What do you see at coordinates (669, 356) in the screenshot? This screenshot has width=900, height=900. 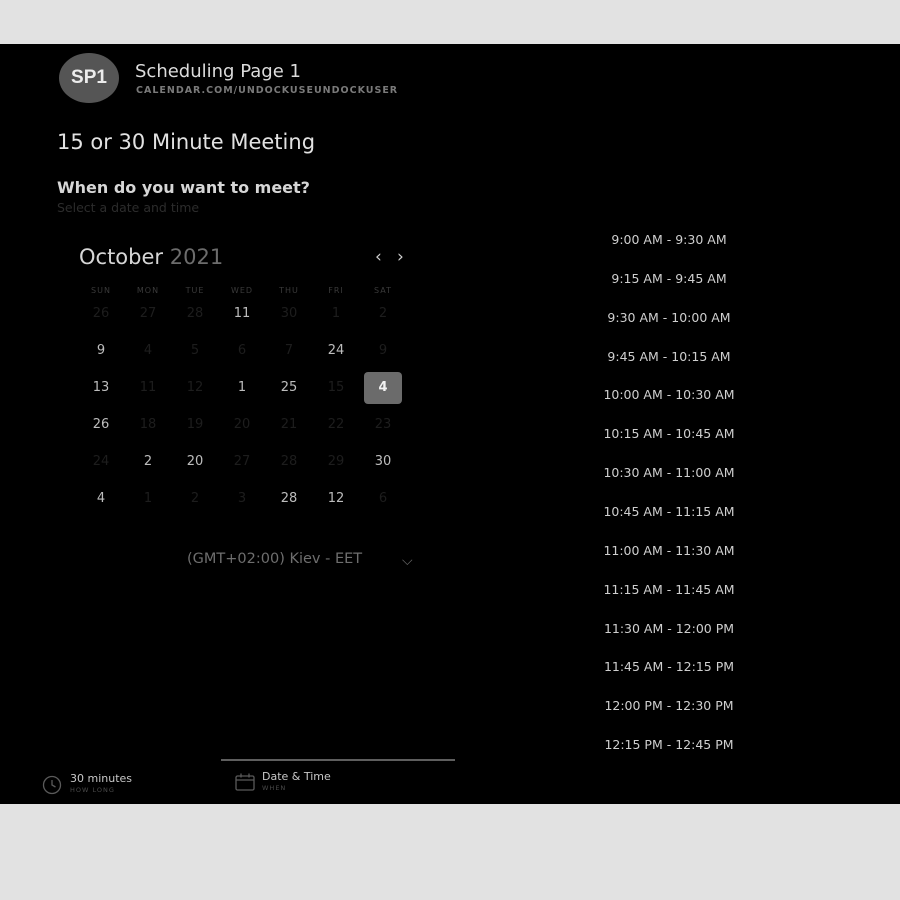 I see `time-slot: 9:45 AM - 10:15 AM` at bounding box center [669, 356].